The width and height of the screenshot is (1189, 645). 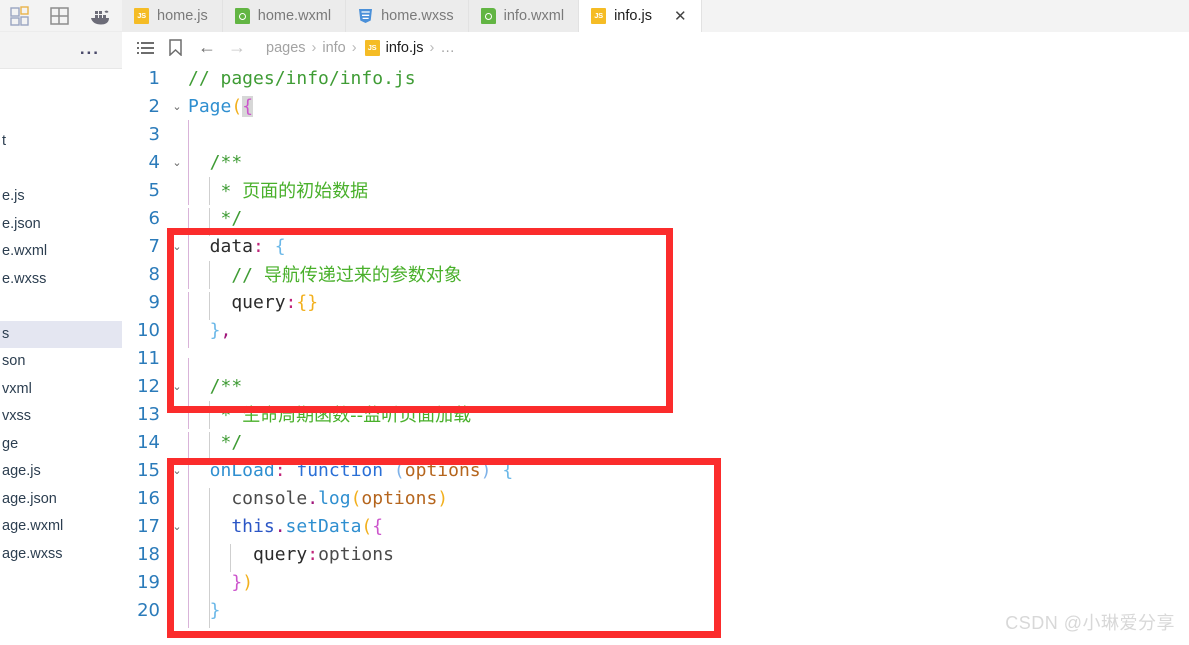 What do you see at coordinates (688, 249) in the screenshot?
I see `code-text: data: {` at bounding box center [688, 249].